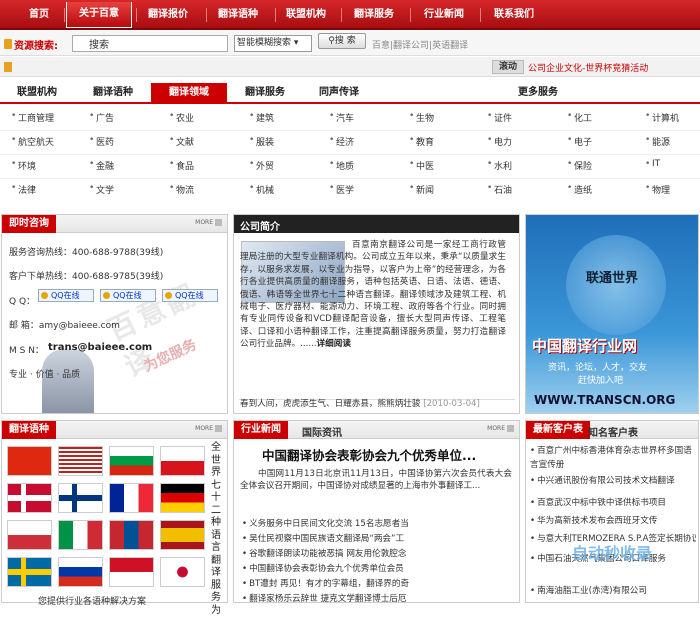 Image resolution: width=700 pixels, height=617 pixels. Describe the element at coordinates (182, 535) in the screenshot. I see `spain-flag` at that location.